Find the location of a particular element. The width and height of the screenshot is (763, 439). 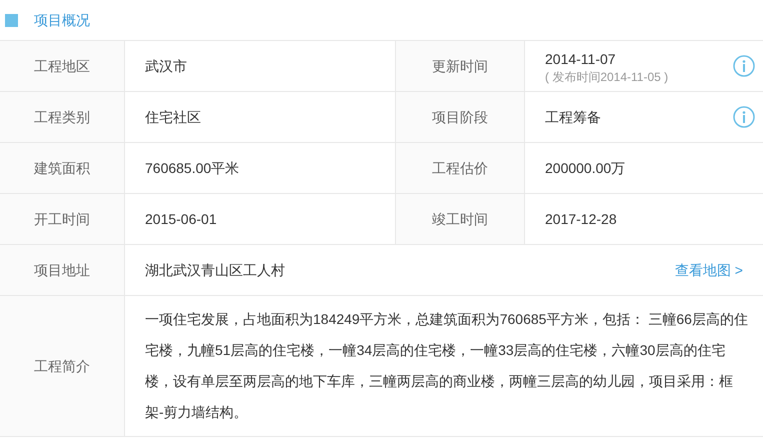

field-value: 住宅社区 is located at coordinates (173, 117).